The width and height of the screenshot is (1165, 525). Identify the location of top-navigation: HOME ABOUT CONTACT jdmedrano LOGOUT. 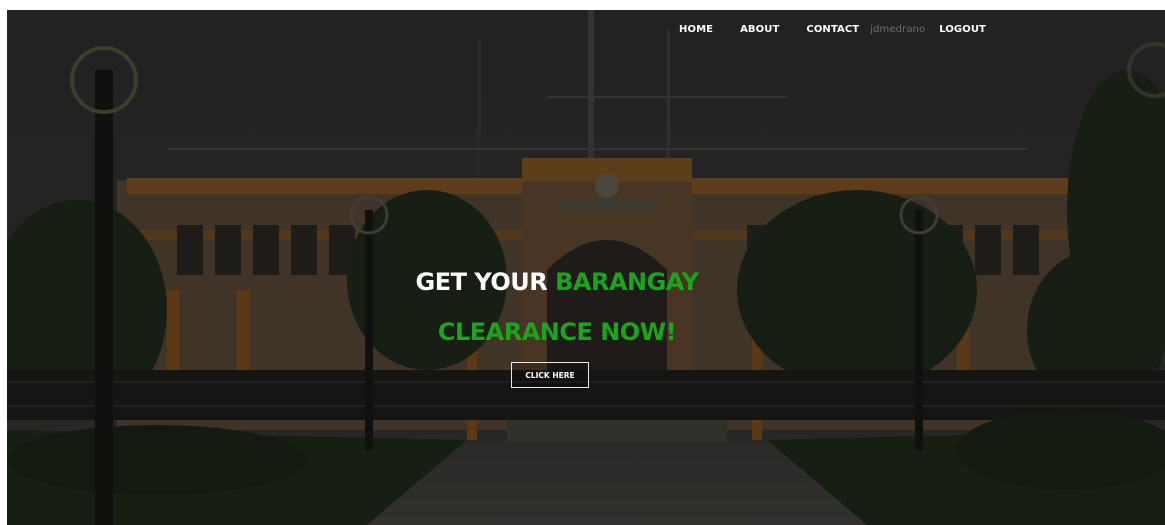
(832, 29).